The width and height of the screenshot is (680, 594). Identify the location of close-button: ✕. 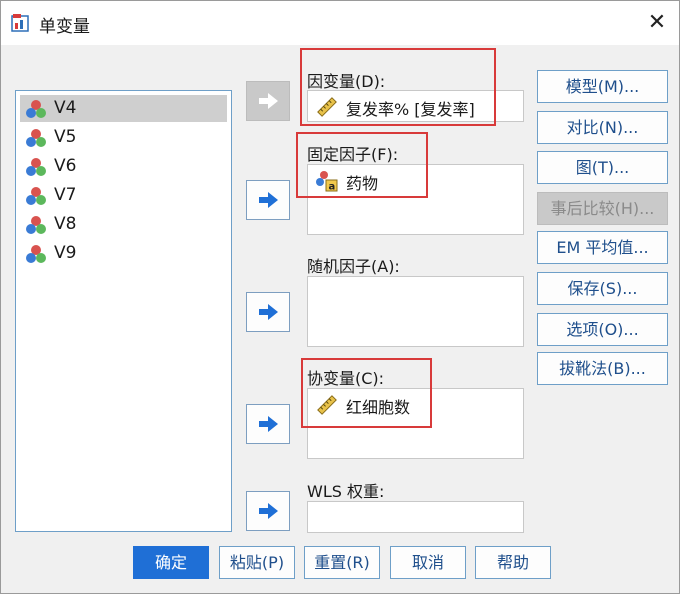
(657, 23).